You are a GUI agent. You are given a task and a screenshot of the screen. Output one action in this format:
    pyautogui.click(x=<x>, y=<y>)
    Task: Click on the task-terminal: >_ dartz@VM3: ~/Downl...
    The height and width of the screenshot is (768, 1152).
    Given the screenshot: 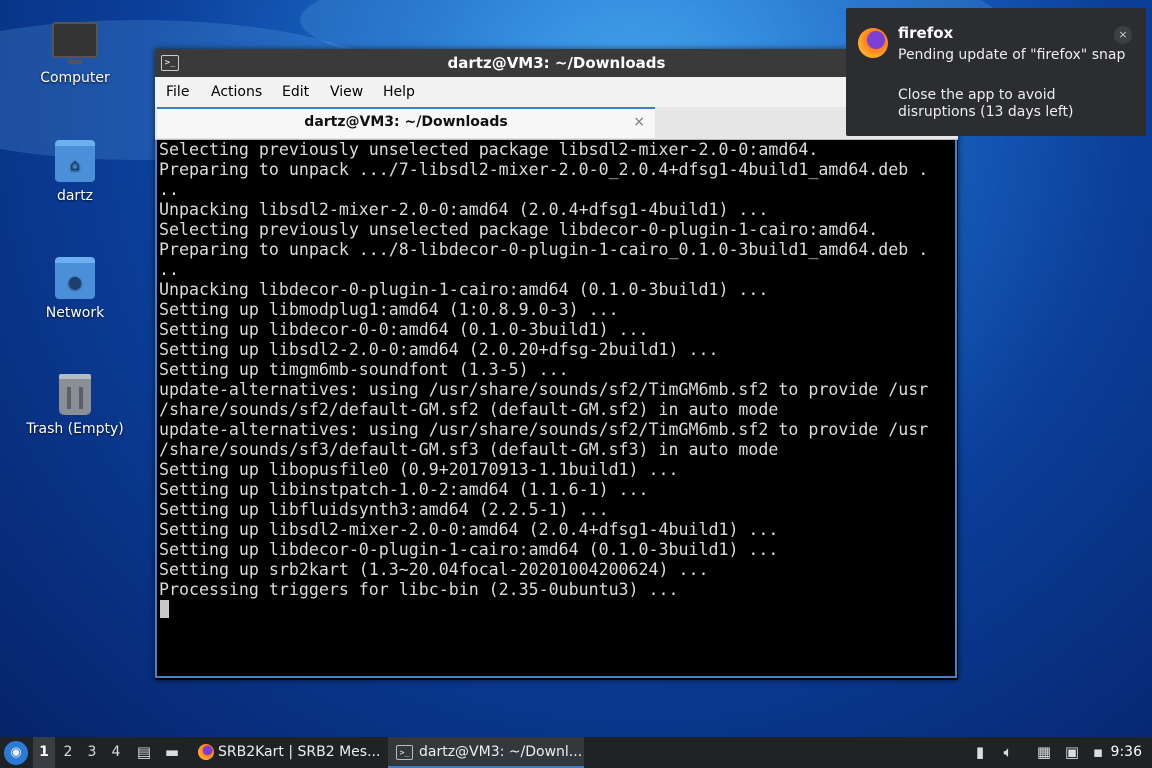 What is the action you would take?
    pyautogui.click(x=486, y=752)
    